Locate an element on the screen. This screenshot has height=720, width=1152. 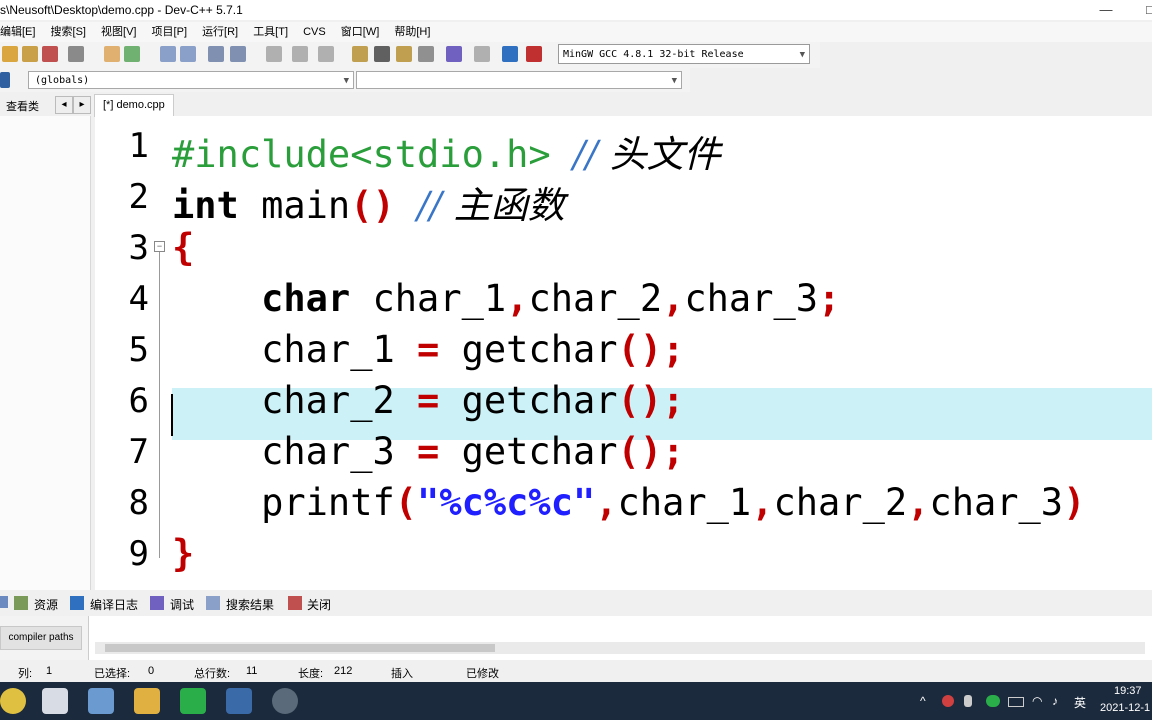
code-token: ; is located at coordinates (829, 298).